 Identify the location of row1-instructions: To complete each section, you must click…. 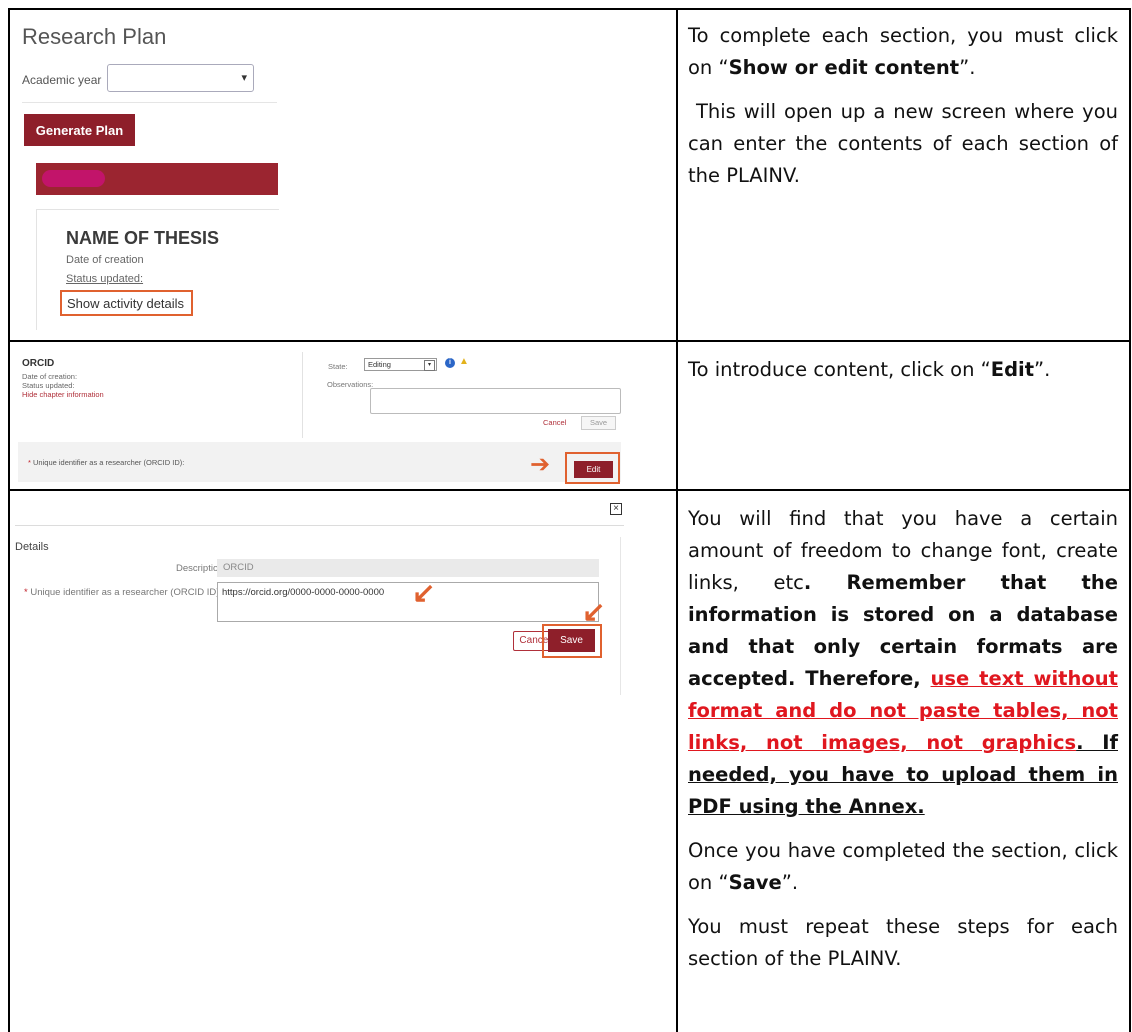
(903, 106).